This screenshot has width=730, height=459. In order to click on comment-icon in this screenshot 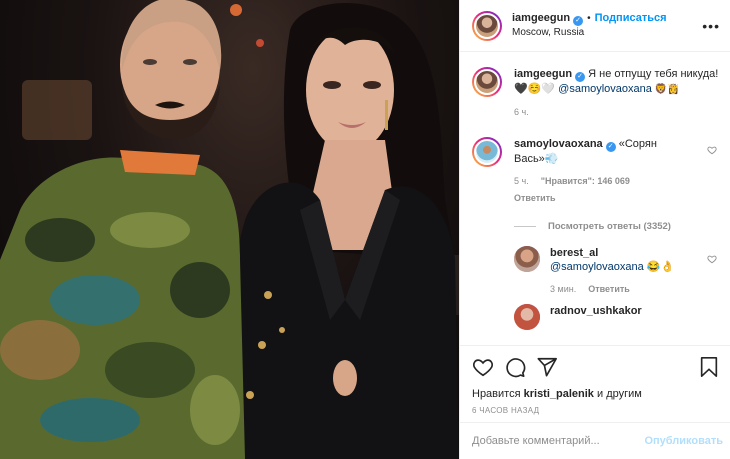, I will do `click(515, 367)`.